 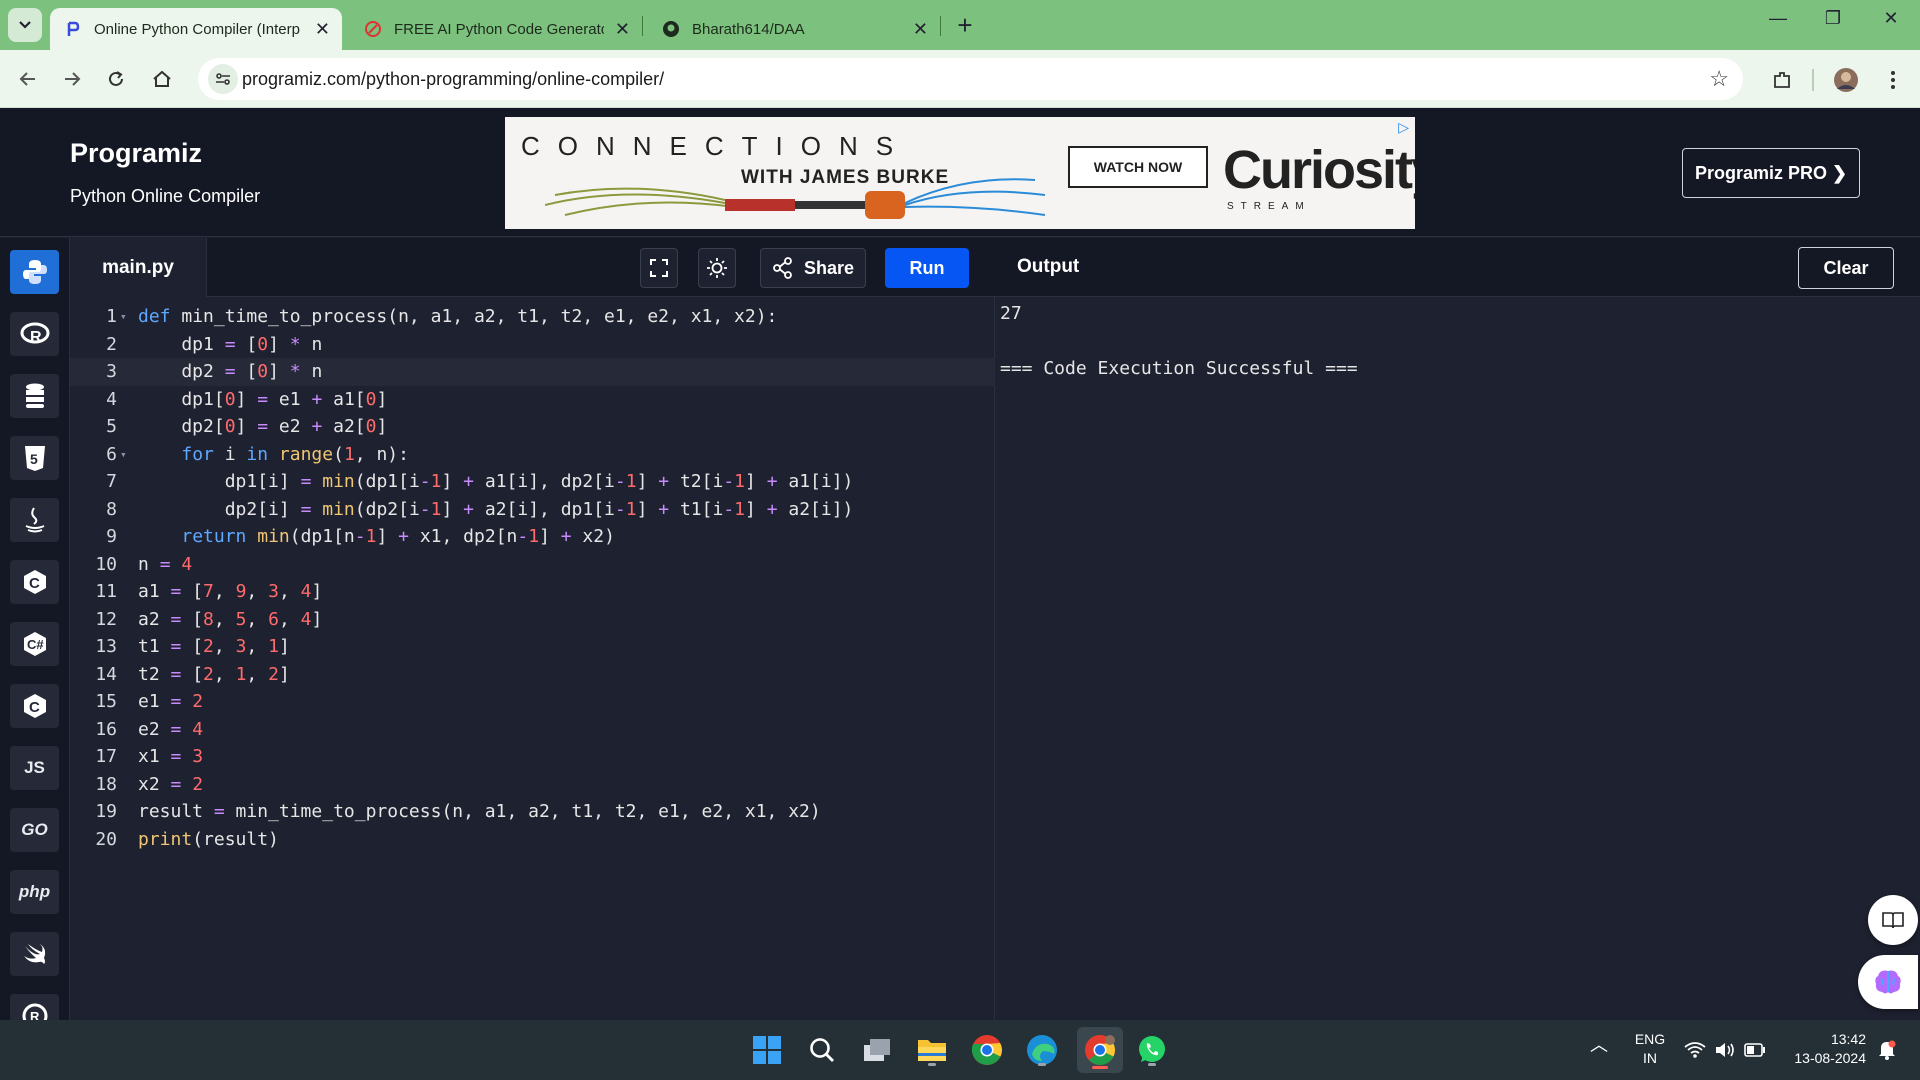 I want to click on code-line: 15 e1 = 2, so click(x=532, y=702).